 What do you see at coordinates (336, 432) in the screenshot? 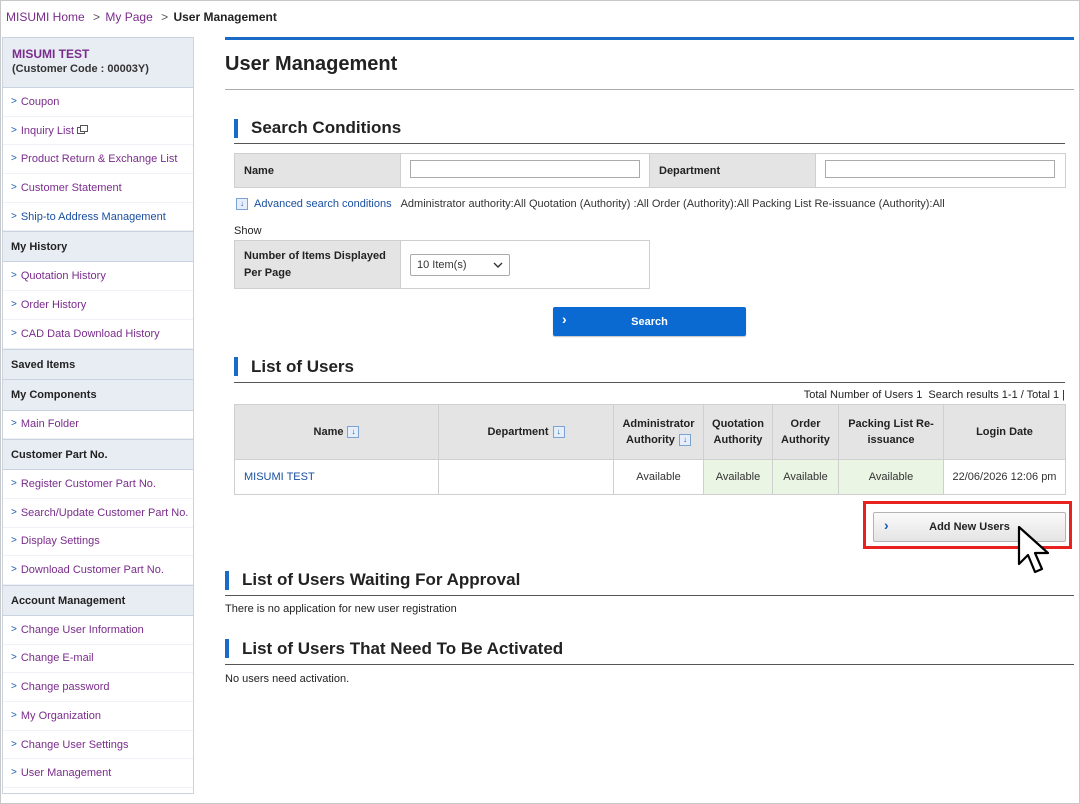
I see `column-header-name: Name ↓` at bounding box center [336, 432].